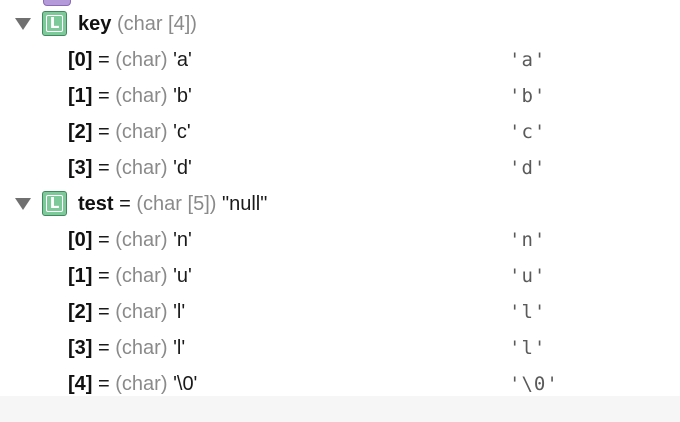  I want to click on child-description: [0] = (char) 'a', so click(130, 60).